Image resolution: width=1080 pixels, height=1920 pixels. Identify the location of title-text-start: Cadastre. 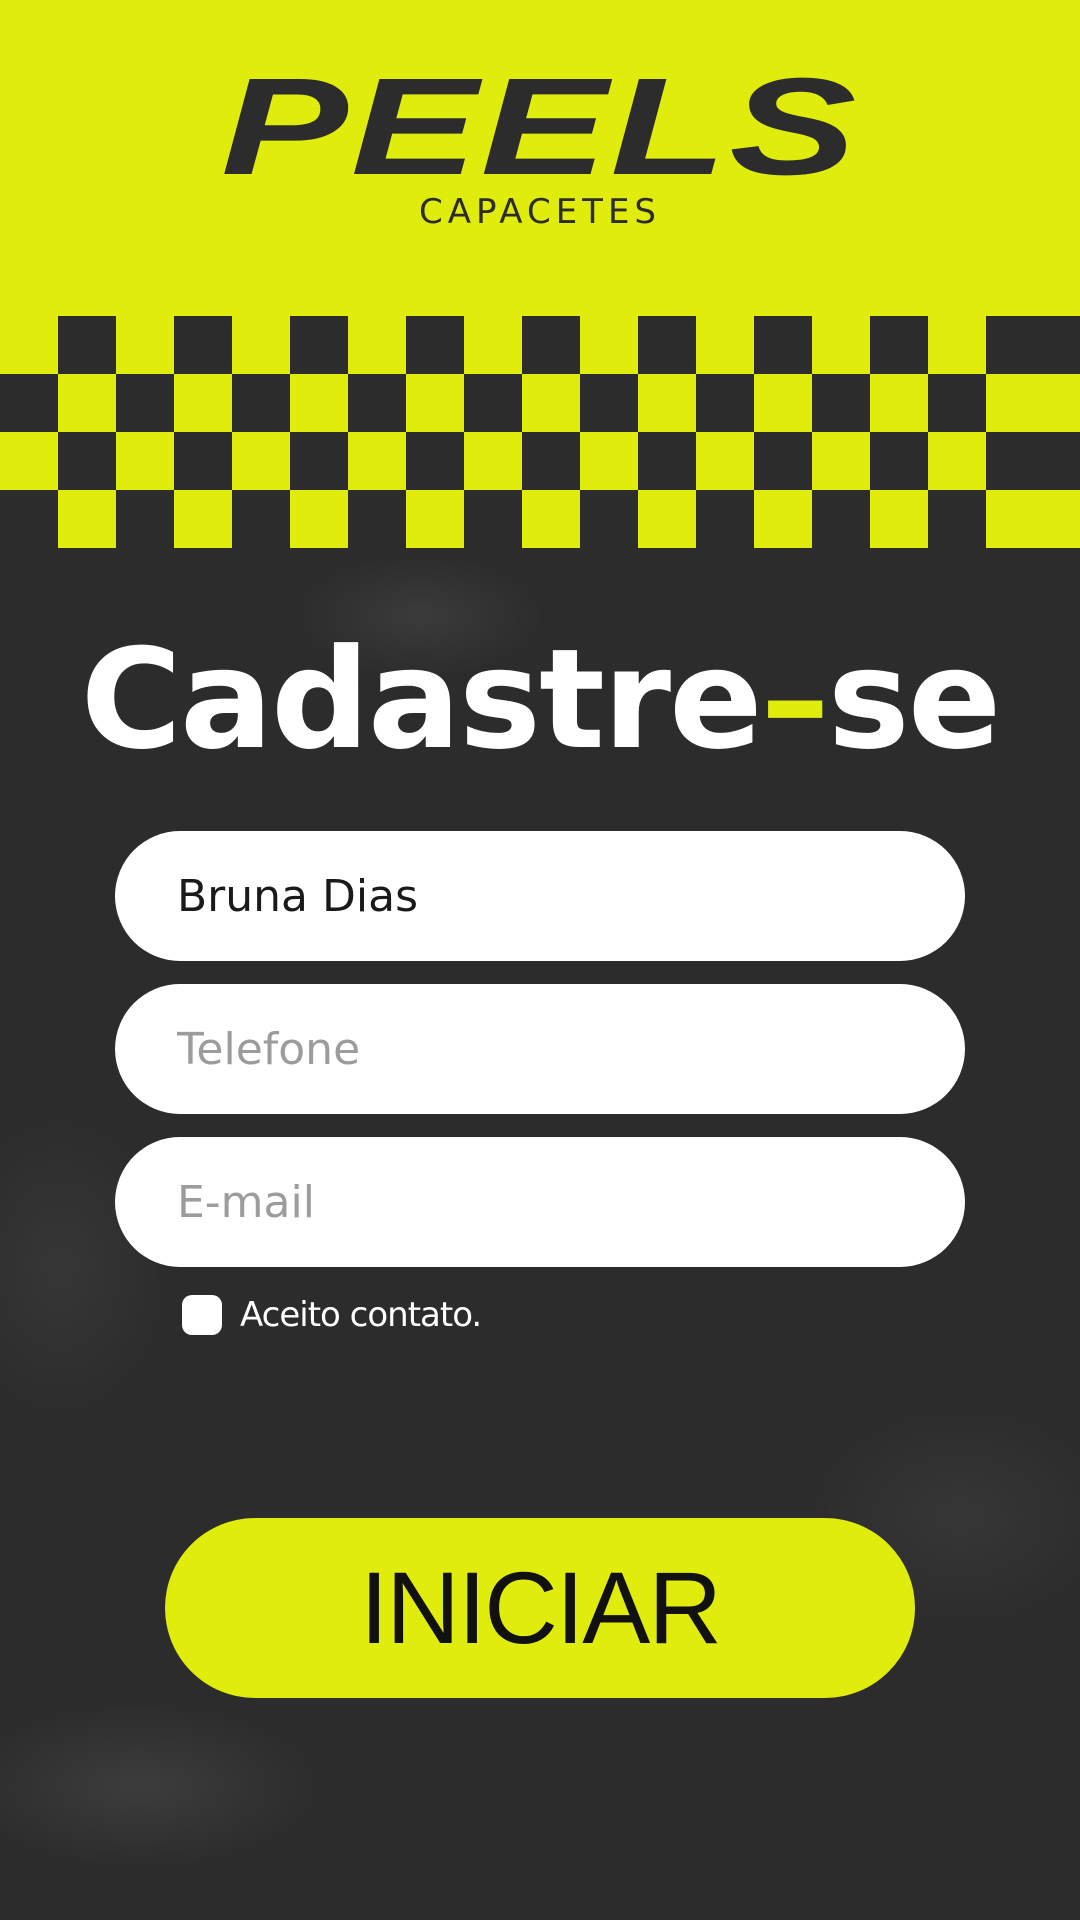
(421, 699).